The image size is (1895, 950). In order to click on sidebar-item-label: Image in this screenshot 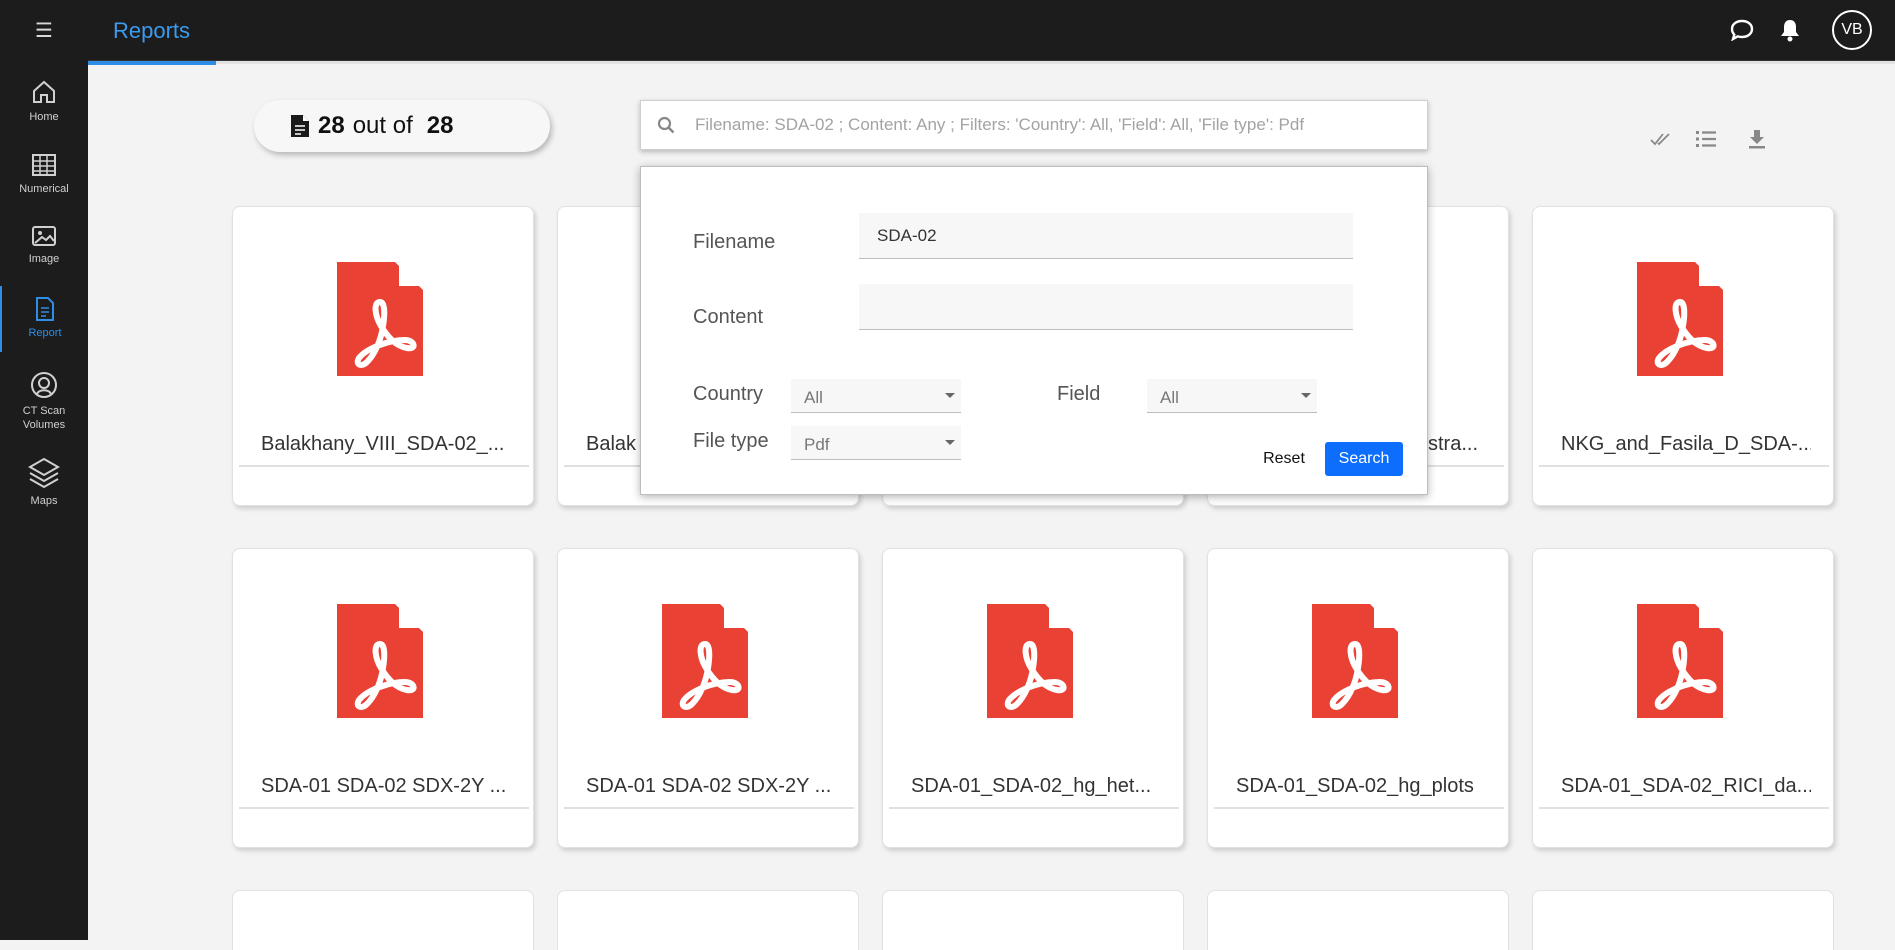, I will do `click(44, 259)`.